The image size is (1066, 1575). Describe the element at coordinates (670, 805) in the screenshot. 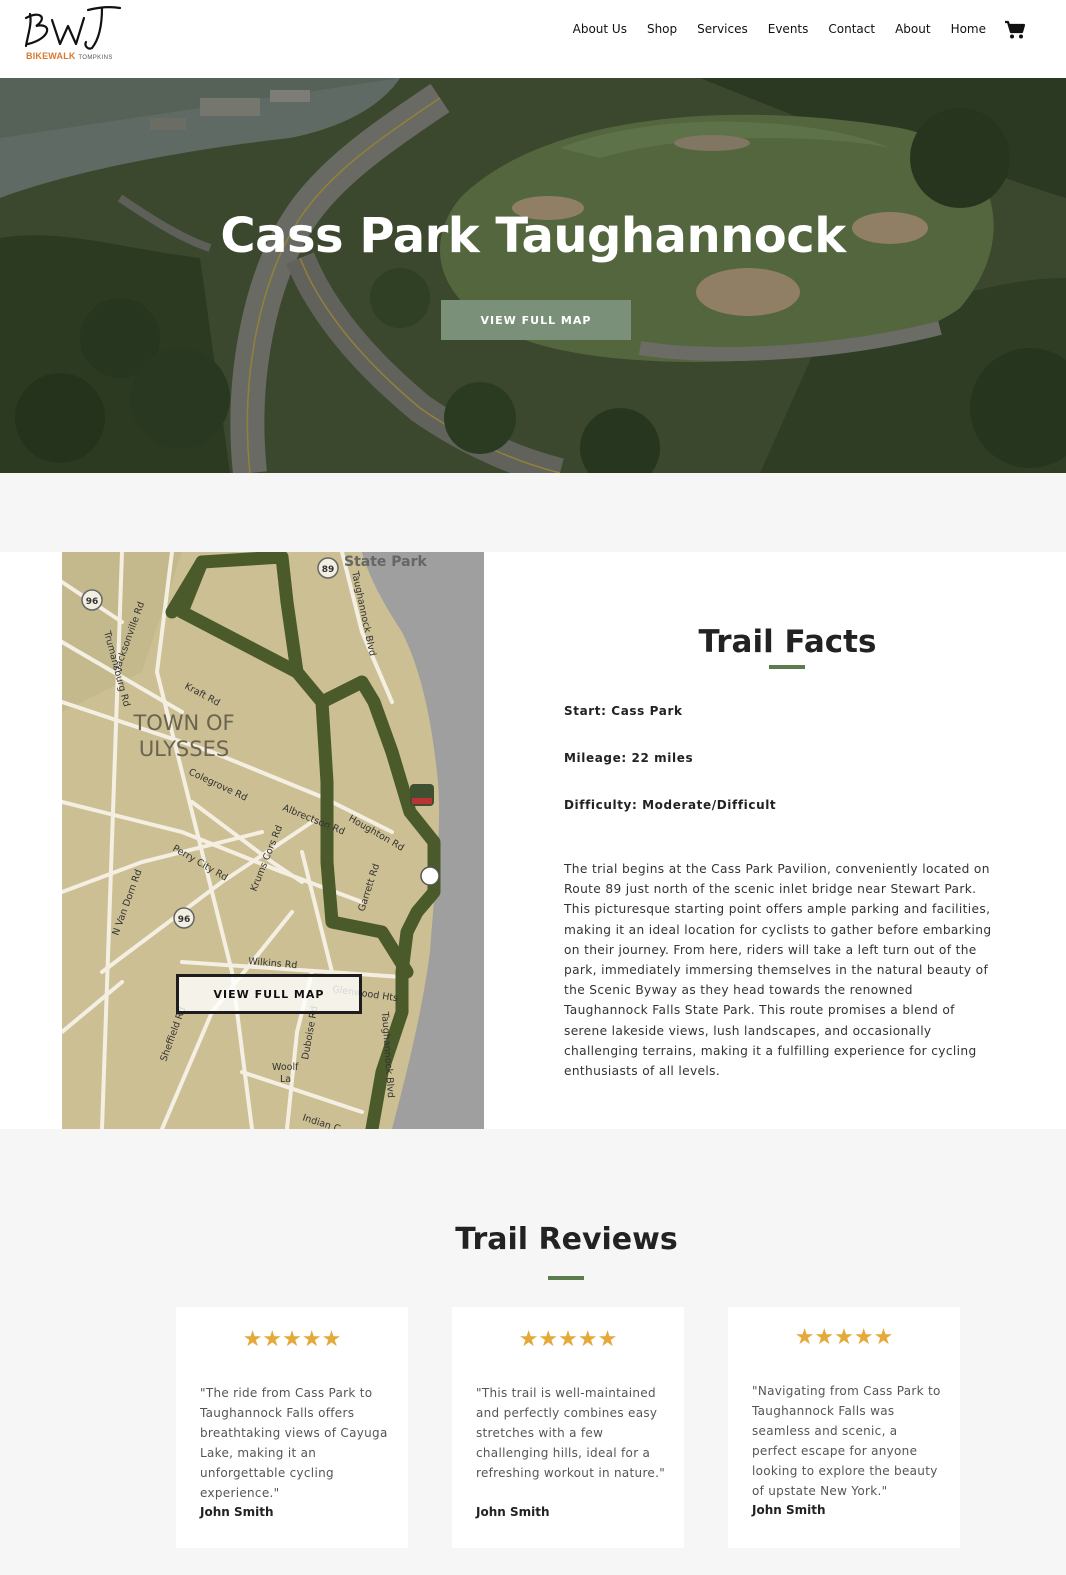

I see `fact-difficulty: Difficulty: Moderate/Difficult` at that location.